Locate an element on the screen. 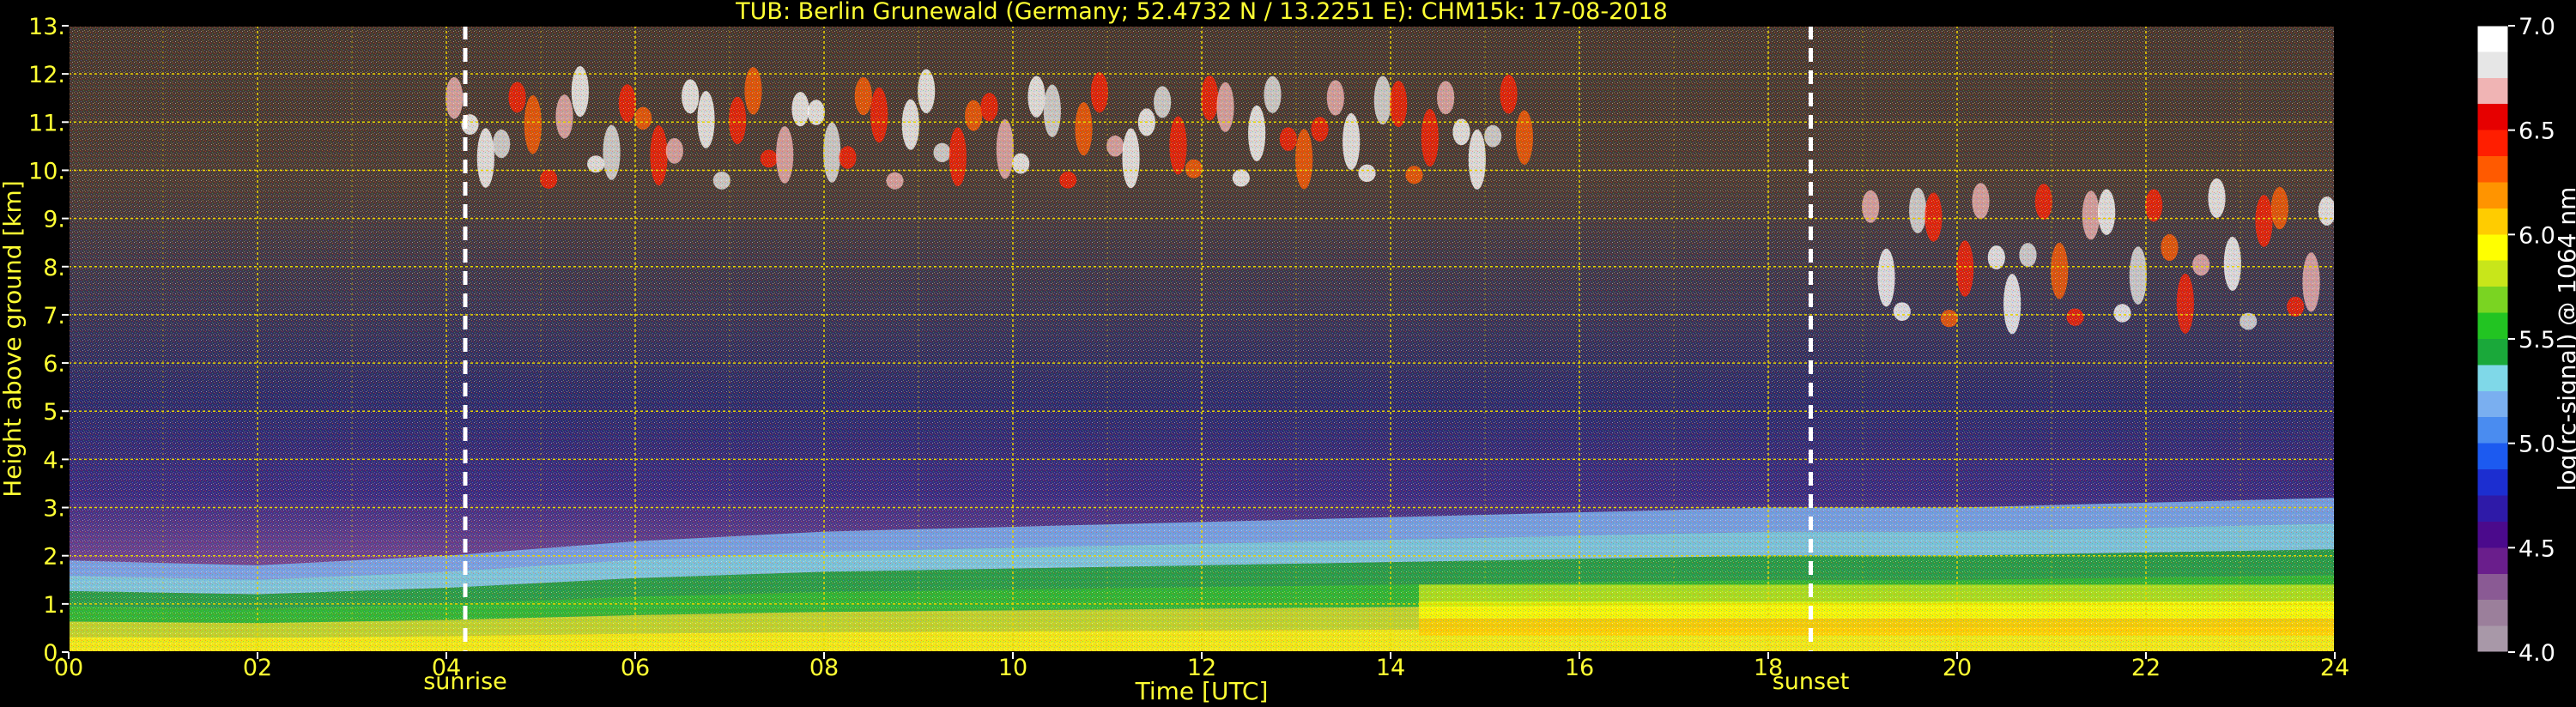  x-tick-label: 22 is located at coordinates (2146, 668).